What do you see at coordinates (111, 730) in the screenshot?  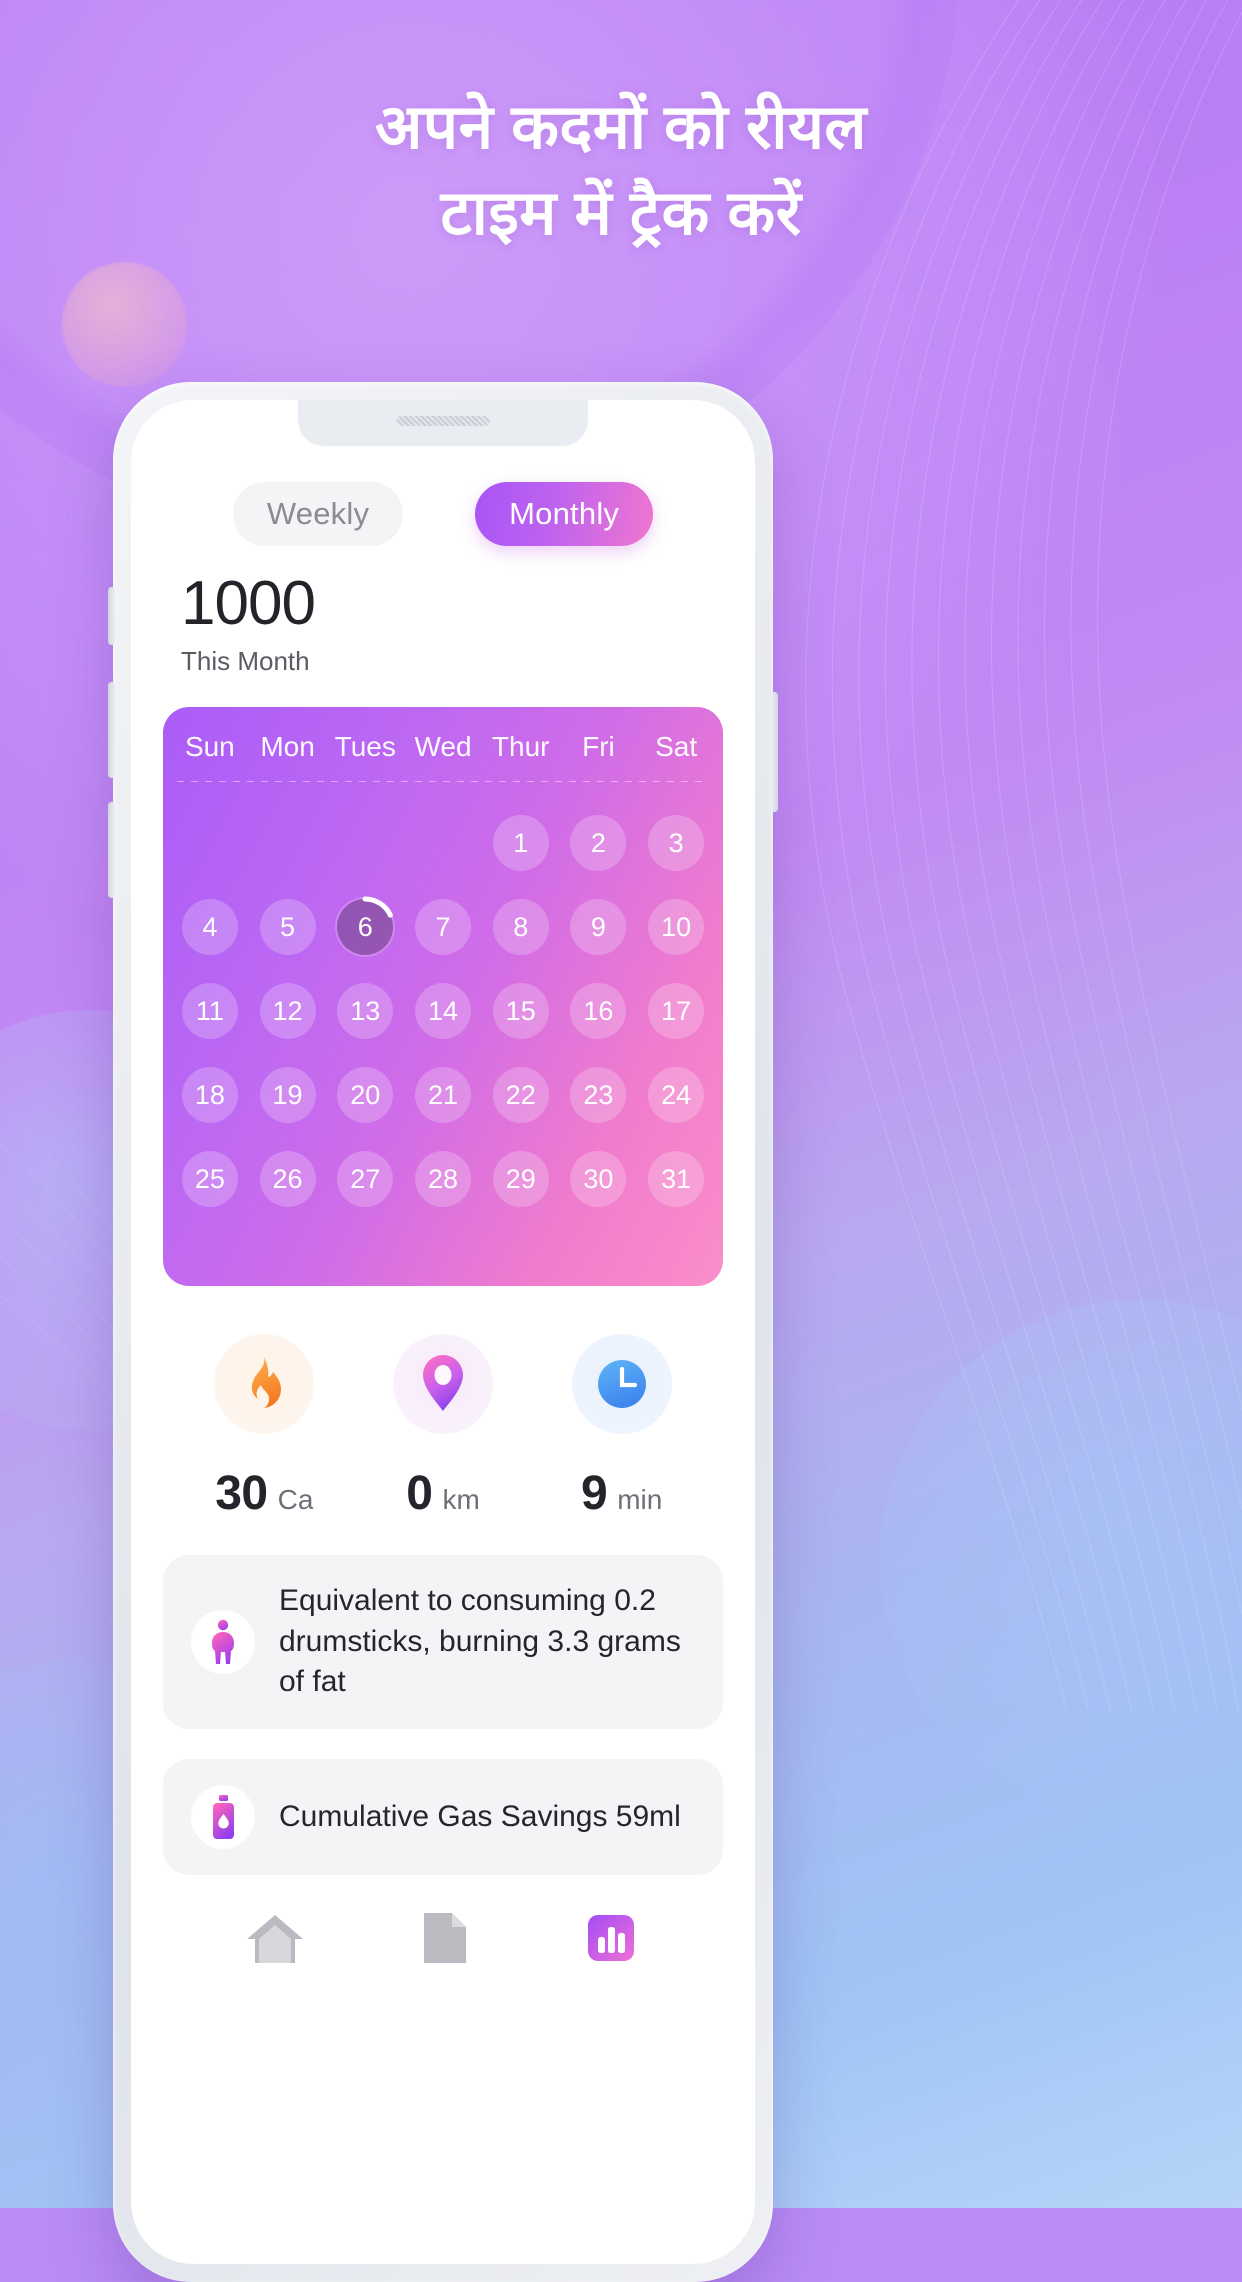 I see `phone-volume-up-button` at bounding box center [111, 730].